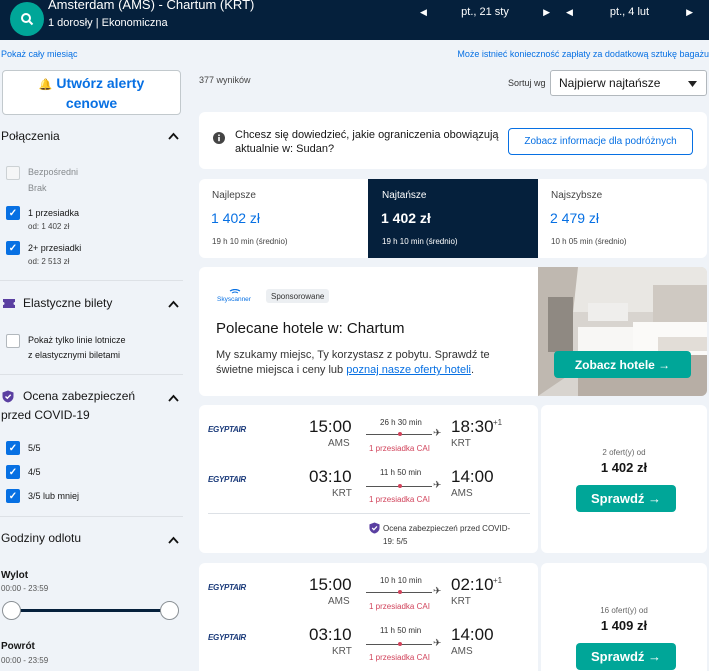 This screenshot has height=671, width=709. Describe the element at coordinates (53, 172) in the screenshot. I see `direct-label: Bezpośredni` at that location.